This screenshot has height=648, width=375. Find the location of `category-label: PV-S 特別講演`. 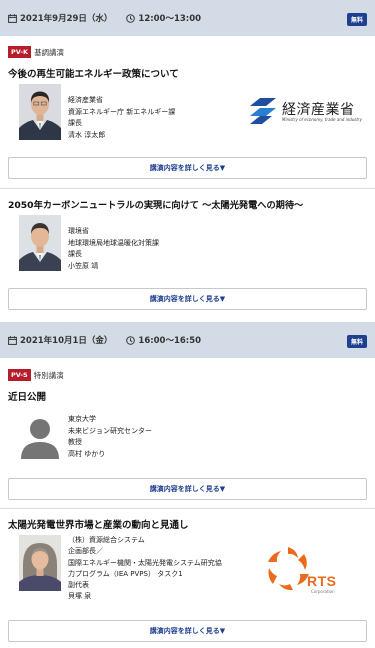

category-label: PV-S 特別講演 is located at coordinates (36, 375).